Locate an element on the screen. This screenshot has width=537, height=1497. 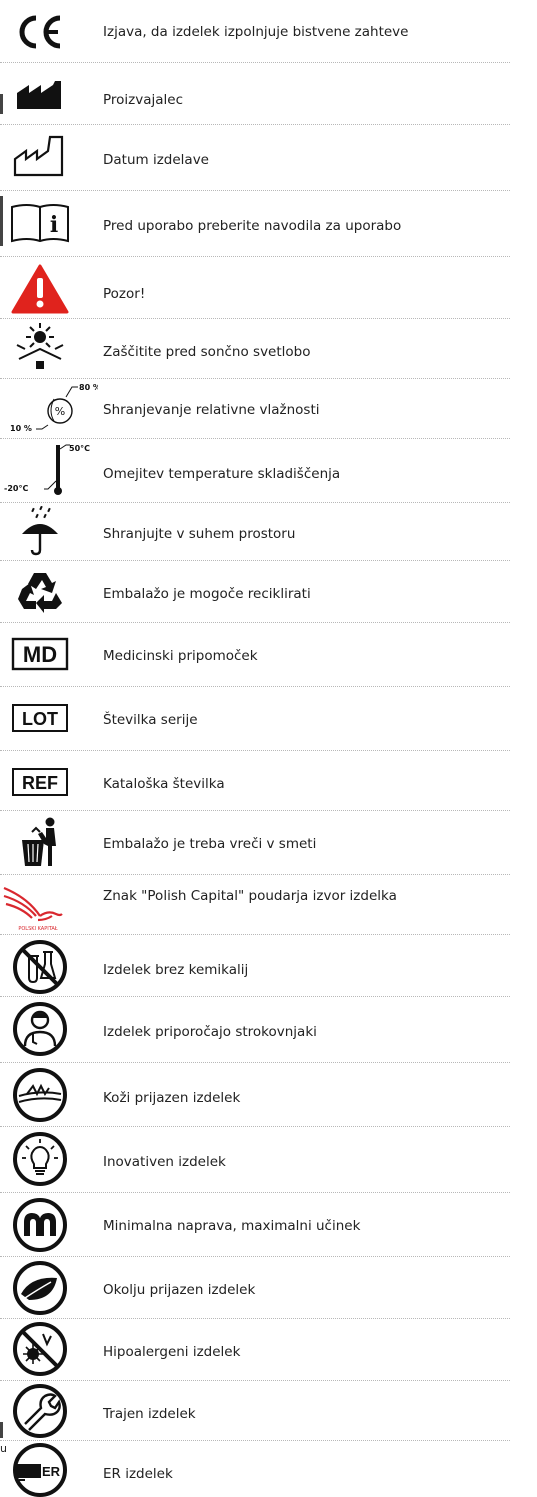
md-text: MD is located at coordinates (40, 654).